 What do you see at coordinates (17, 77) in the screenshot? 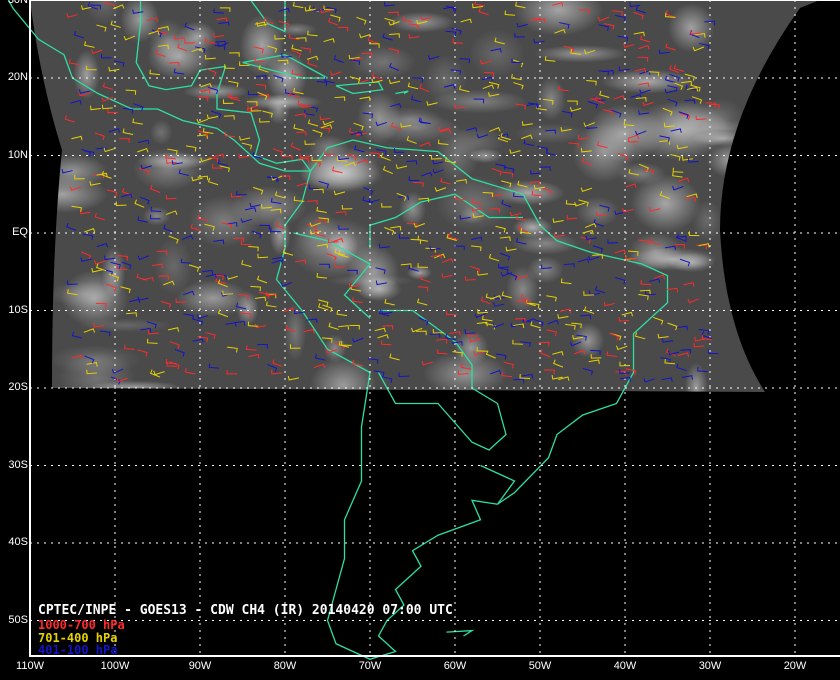
I see `lat-label: 20N` at bounding box center [17, 77].